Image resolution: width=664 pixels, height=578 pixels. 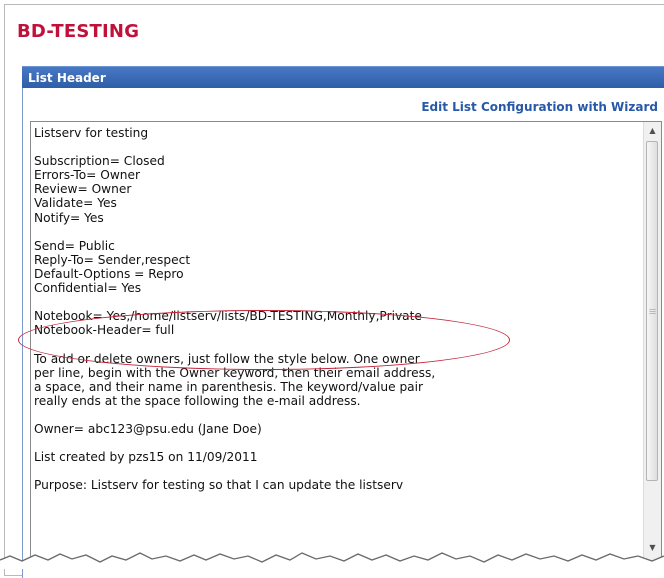 I want to click on scrollbar-thumb: — — —, so click(x=652, y=311).